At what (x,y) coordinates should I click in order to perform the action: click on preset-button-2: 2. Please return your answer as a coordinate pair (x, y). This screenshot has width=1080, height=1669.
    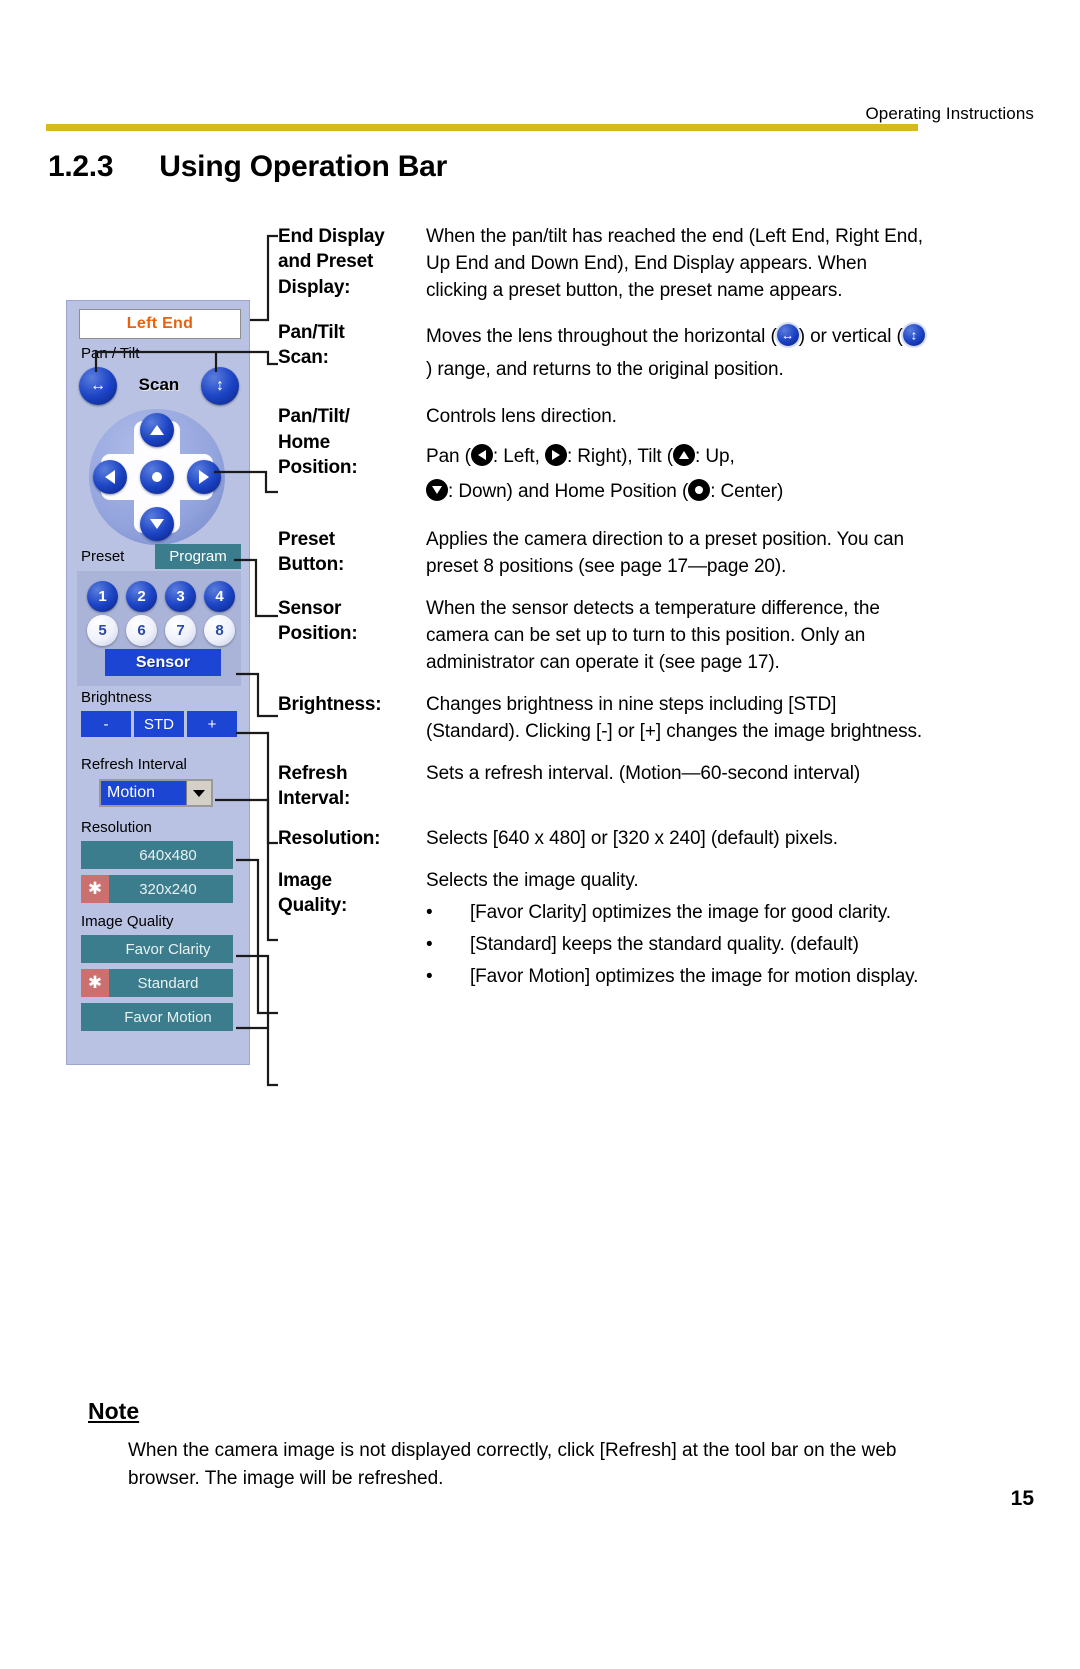
    Looking at the image, I should click on (141, 596).